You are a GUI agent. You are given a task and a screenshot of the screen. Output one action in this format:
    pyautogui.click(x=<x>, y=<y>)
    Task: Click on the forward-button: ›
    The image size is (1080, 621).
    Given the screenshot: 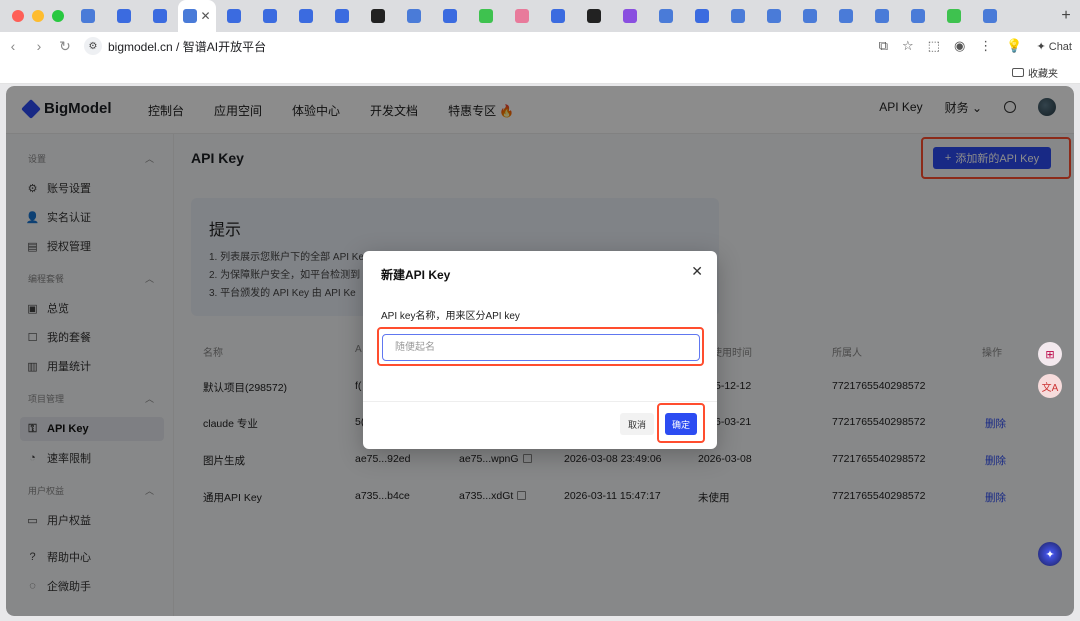 What is the action you would take?
    pyautogui.click(x=39, y=46)
    